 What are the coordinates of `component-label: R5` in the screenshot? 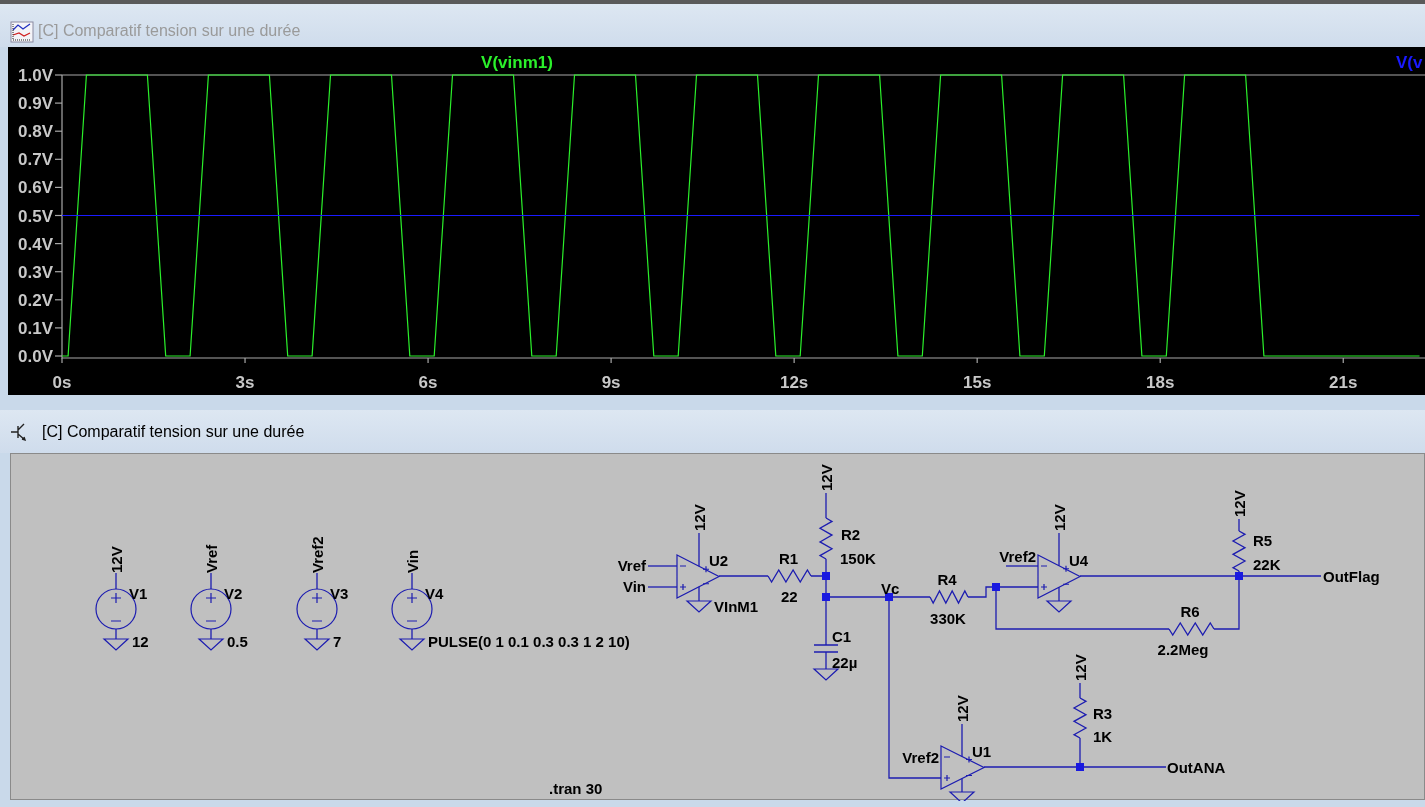 It's located at (1263, 540).